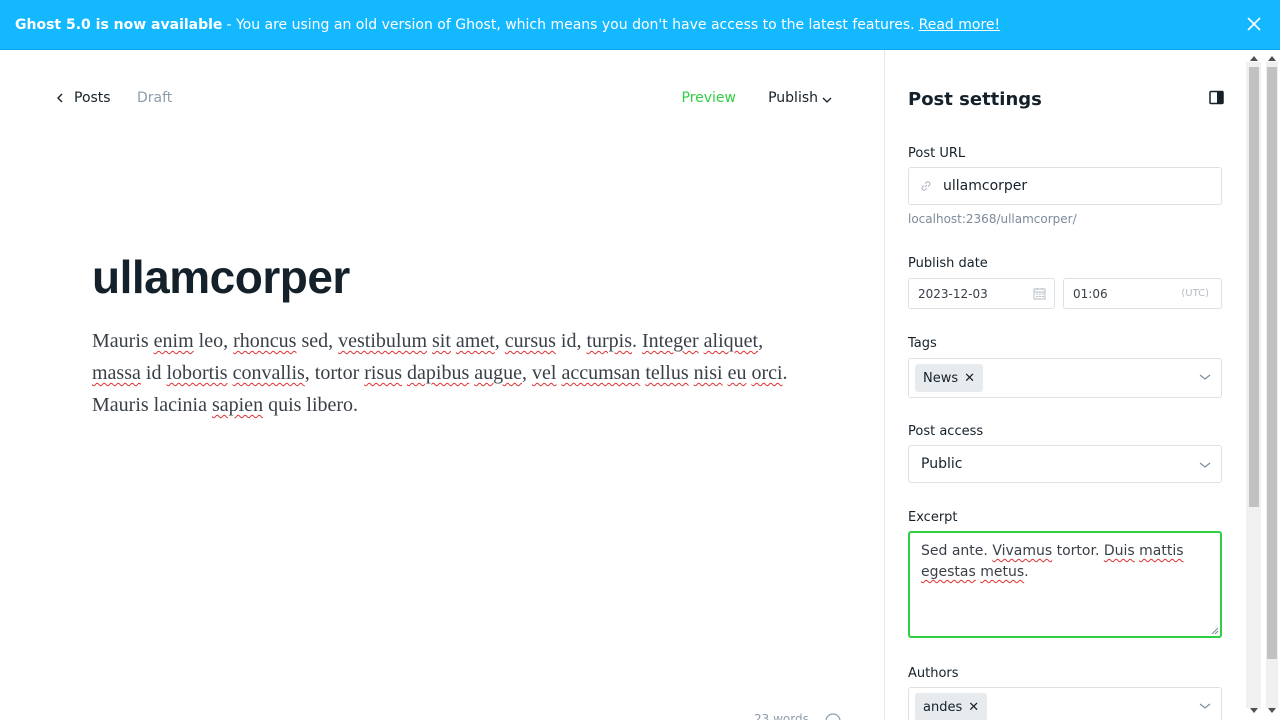 The height and width of the screenshot is (720, 1280). What do you see at coordinates (946, 431) in the screenshot?
I see `post-access-label: Post access` at bounding box center [946, 431].